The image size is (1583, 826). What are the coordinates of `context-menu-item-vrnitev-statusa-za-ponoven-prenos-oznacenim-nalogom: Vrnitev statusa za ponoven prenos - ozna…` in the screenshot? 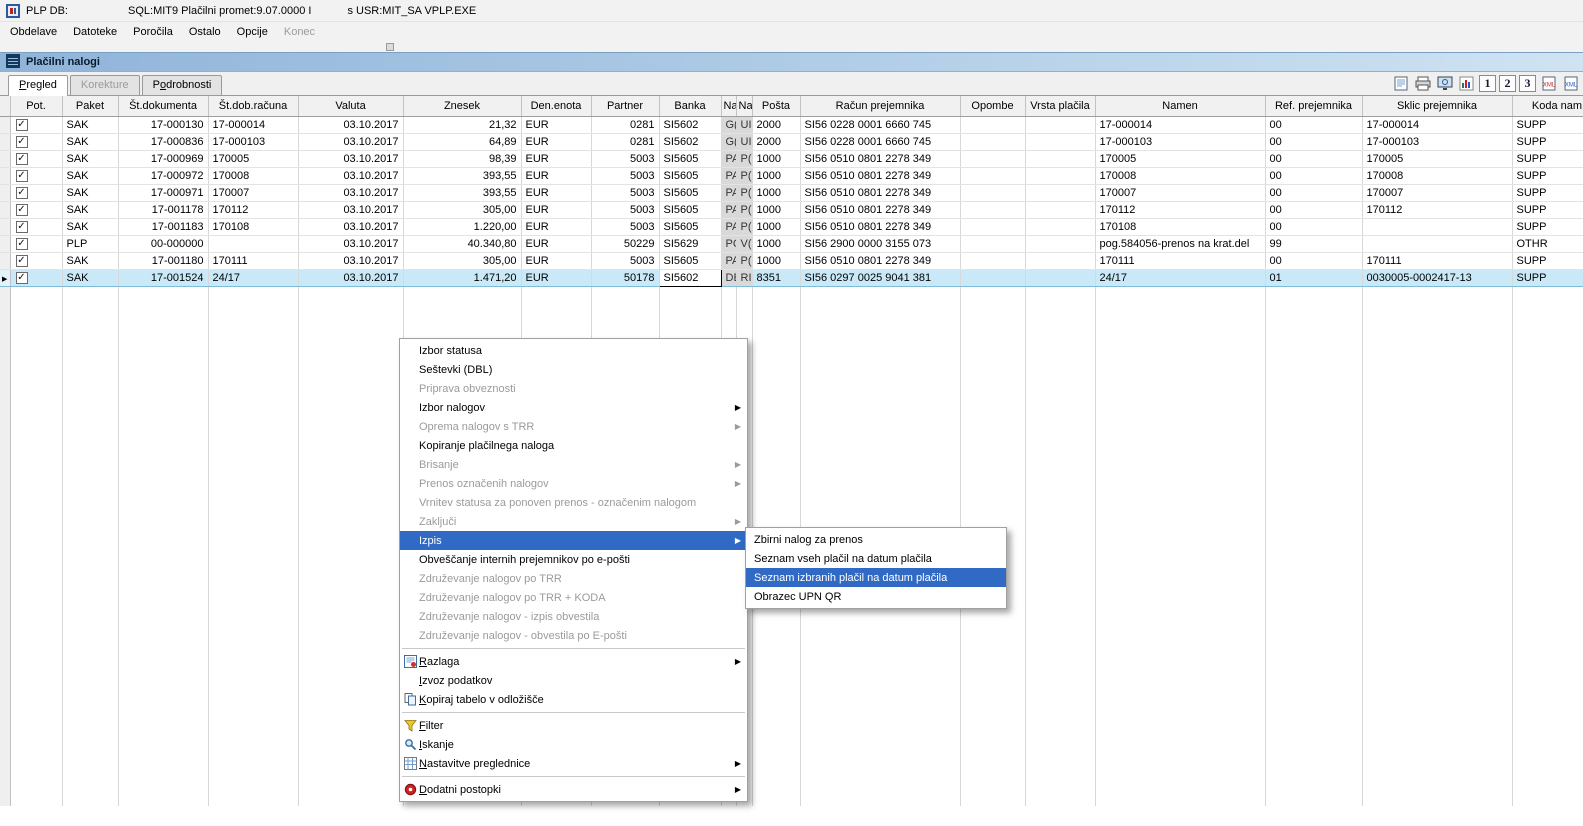 It's located at (573, 502).